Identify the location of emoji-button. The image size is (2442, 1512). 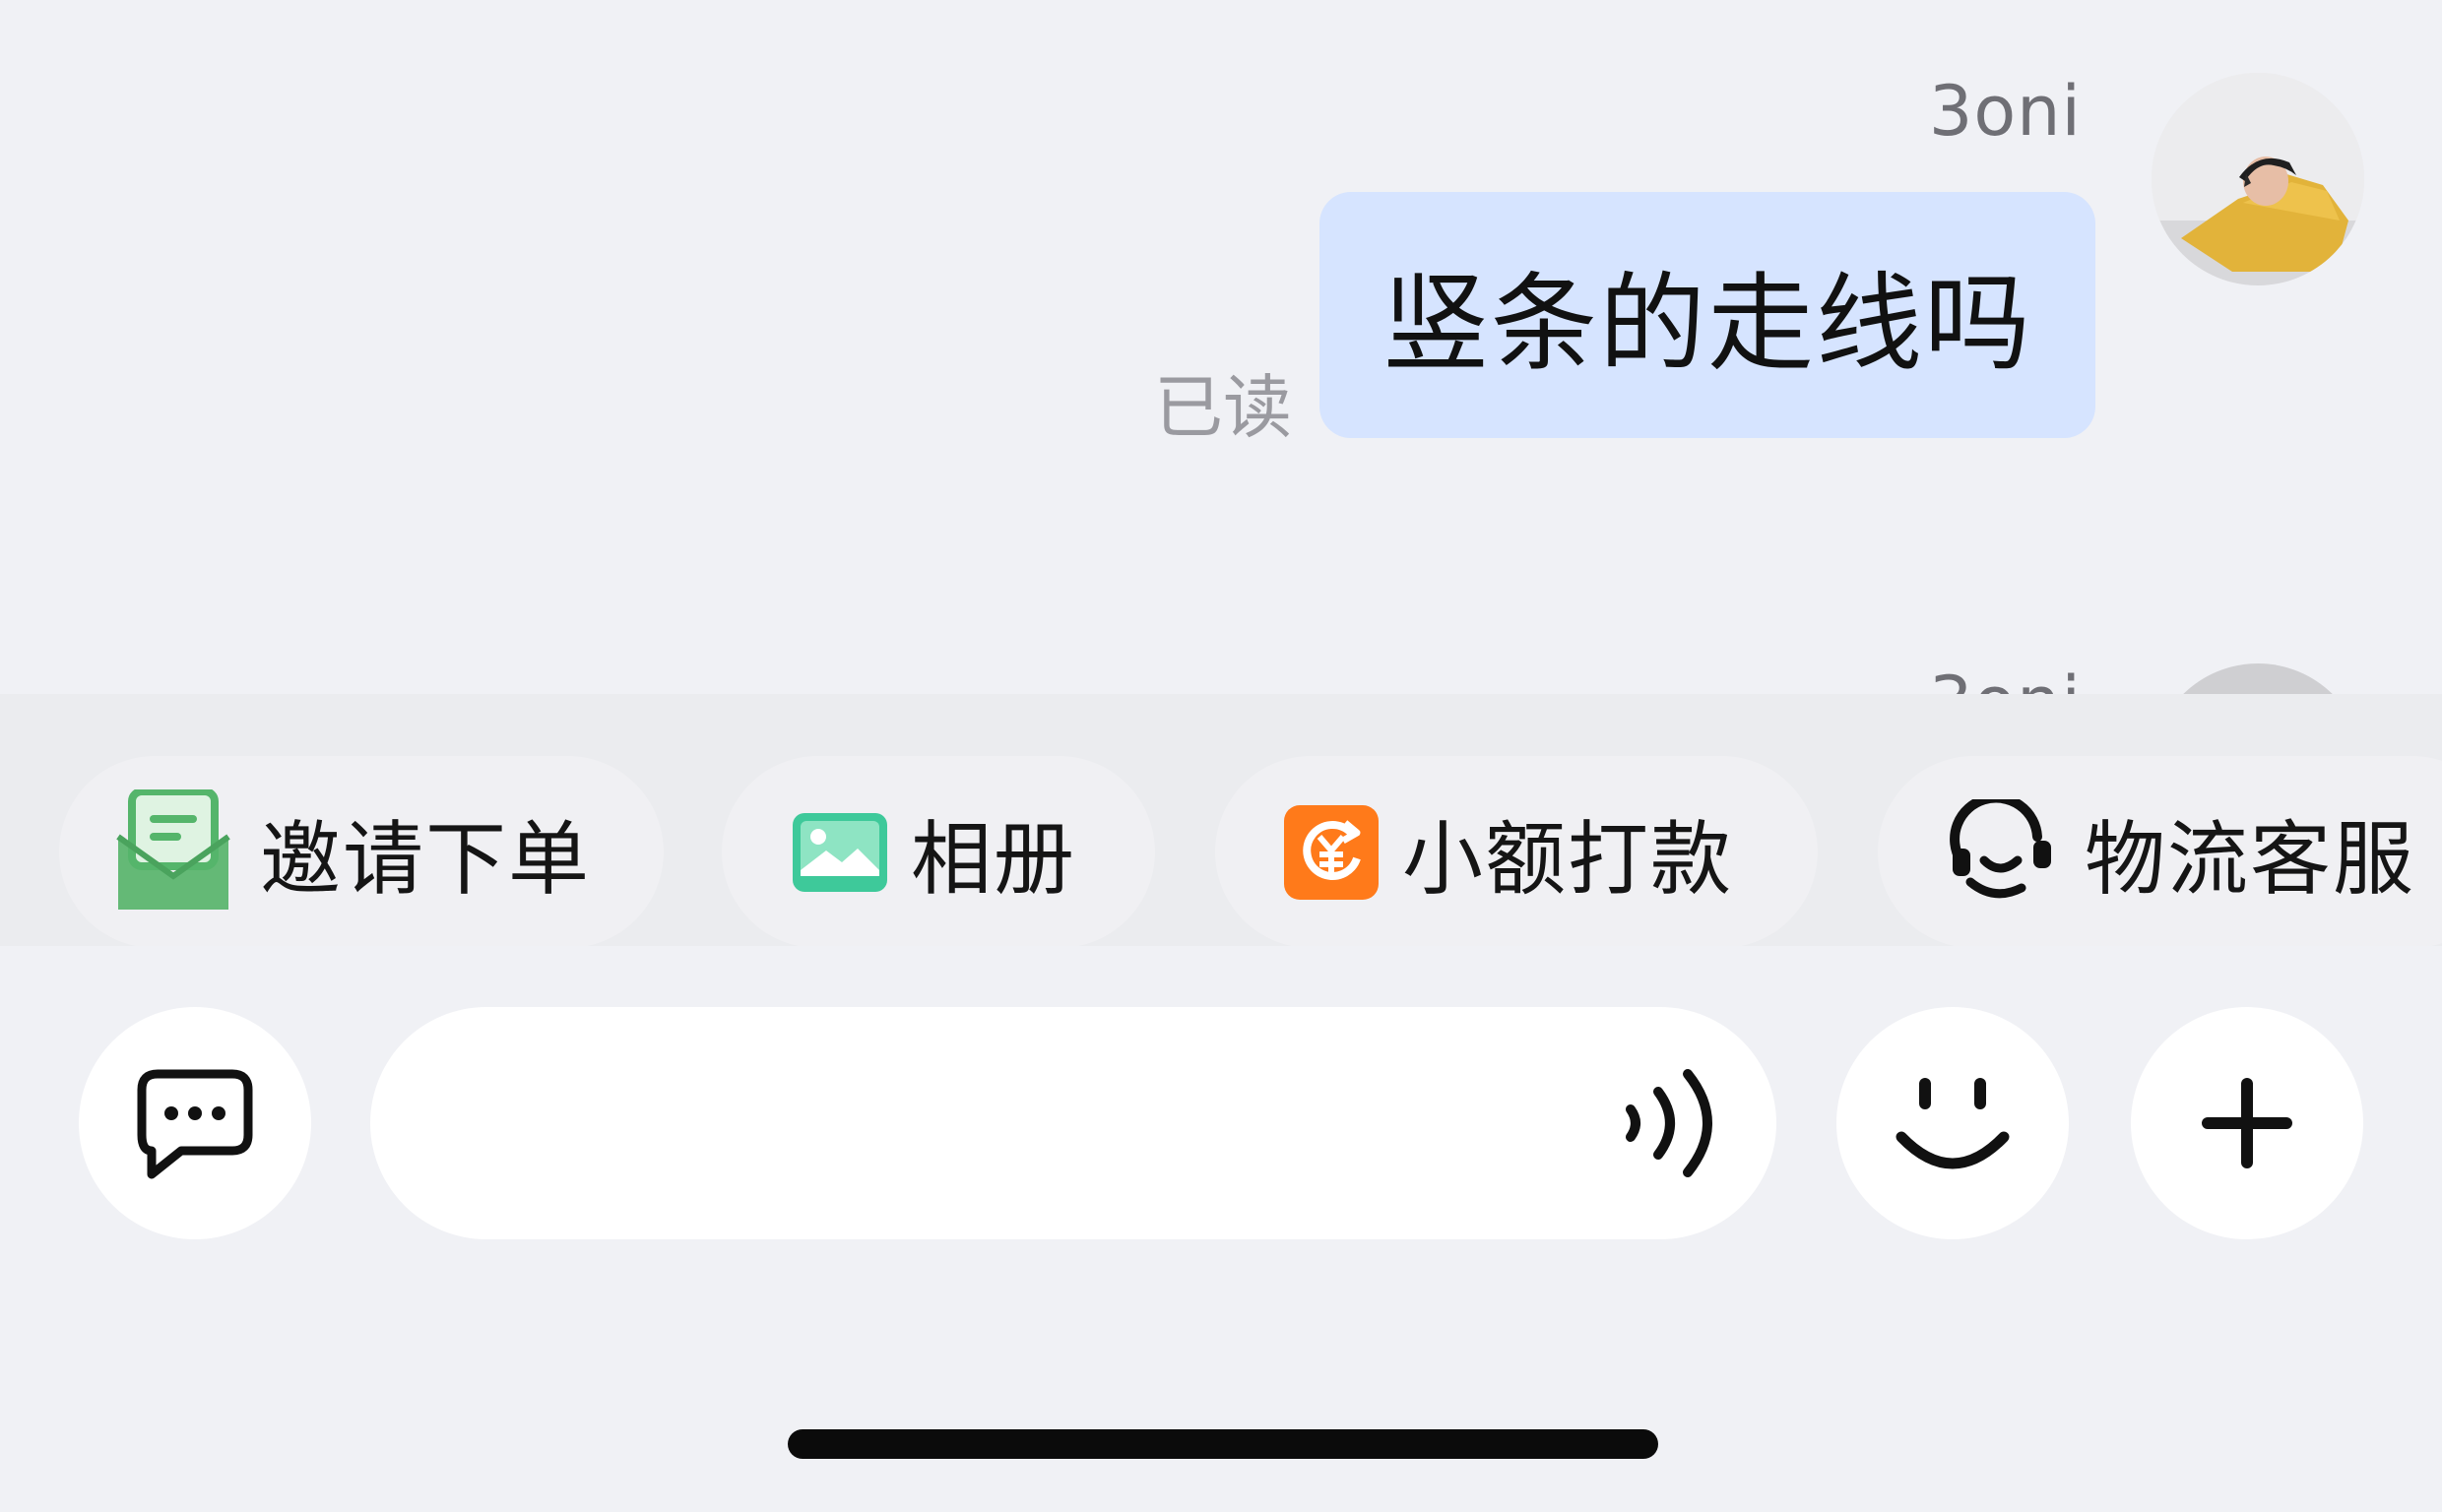
(1952, 1123).